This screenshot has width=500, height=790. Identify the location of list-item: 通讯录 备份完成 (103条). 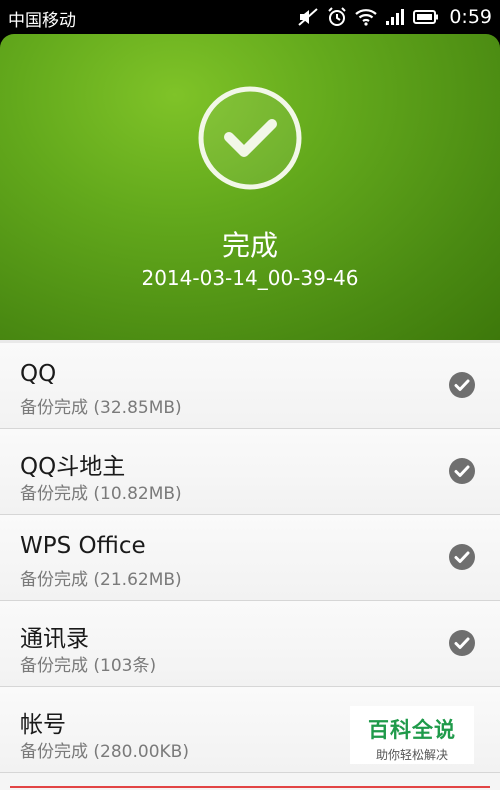
(250, 644).